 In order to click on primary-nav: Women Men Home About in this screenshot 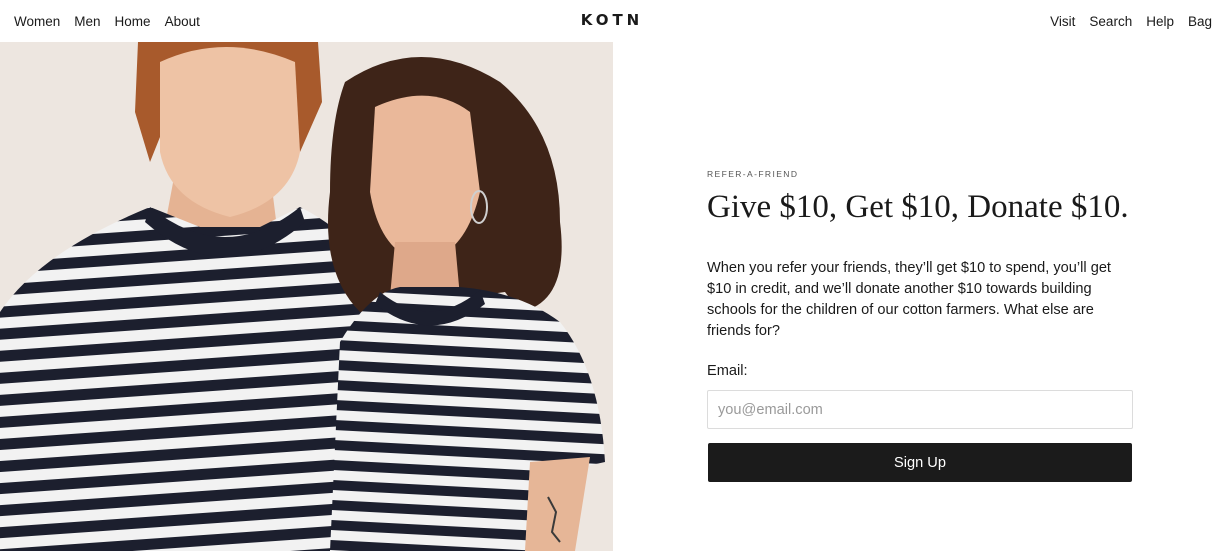, I will do `click(114, 21)`.